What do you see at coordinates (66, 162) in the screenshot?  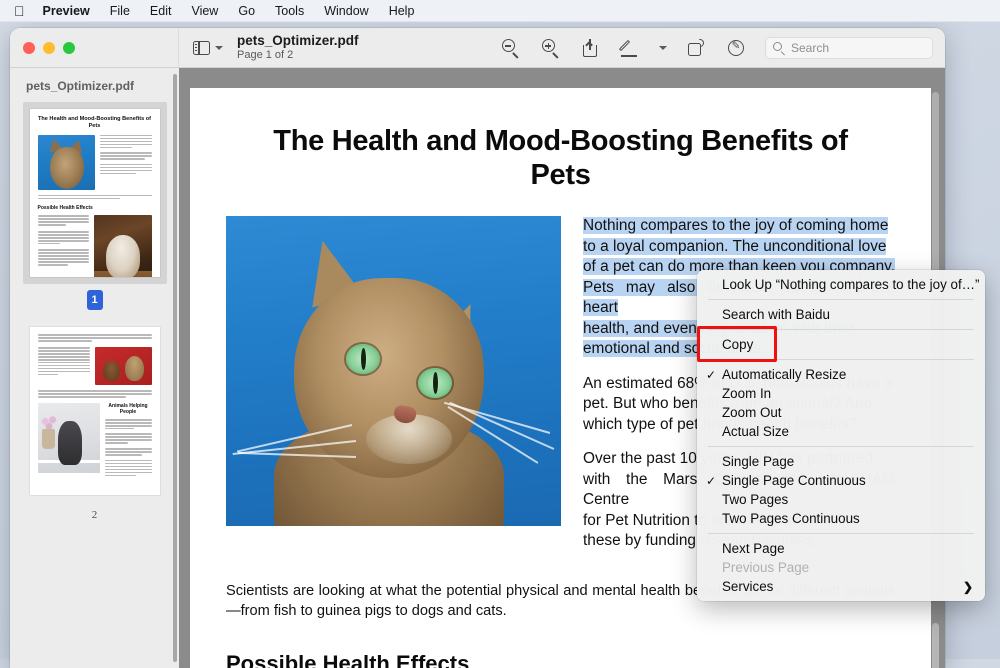 I see `thumbnail-cat-image` at bounding box center [66, 162].